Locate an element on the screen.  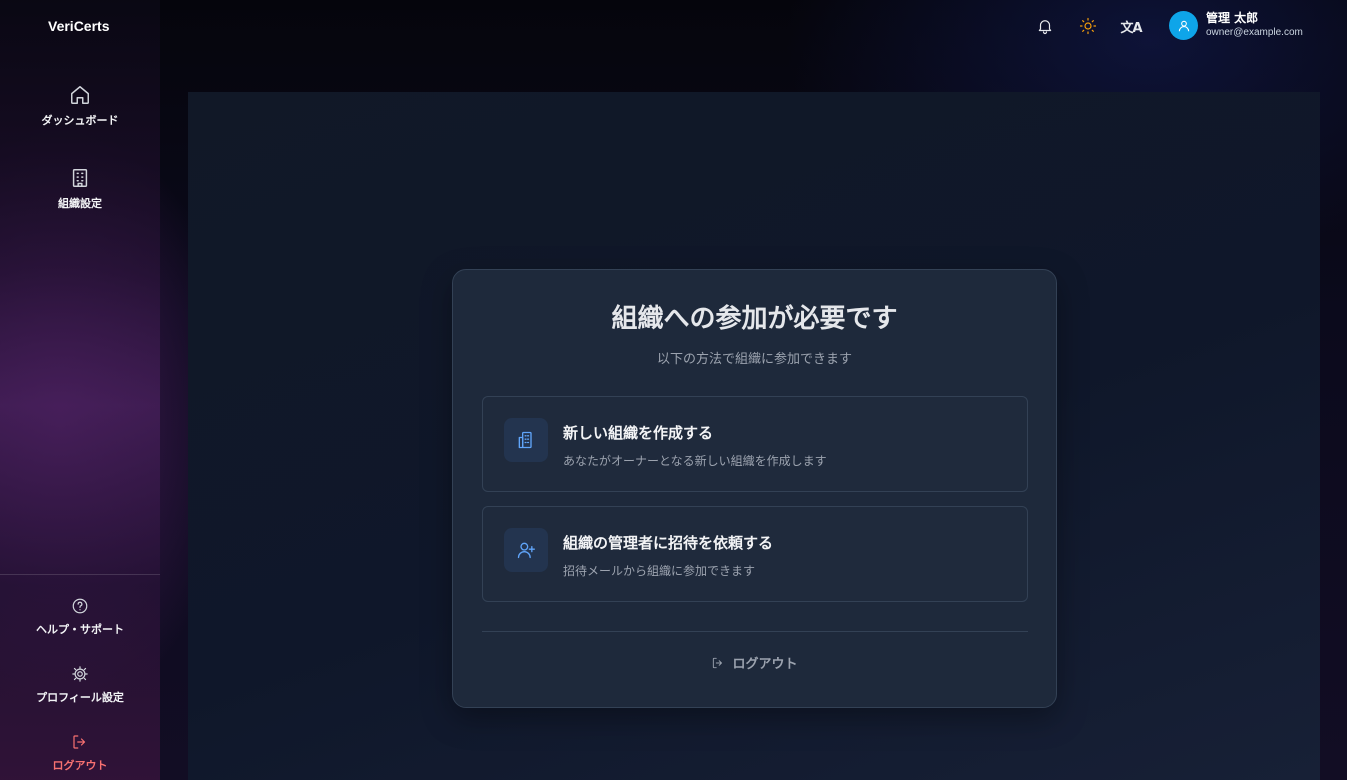
bell-icon is located at coordinates (1045, 27).